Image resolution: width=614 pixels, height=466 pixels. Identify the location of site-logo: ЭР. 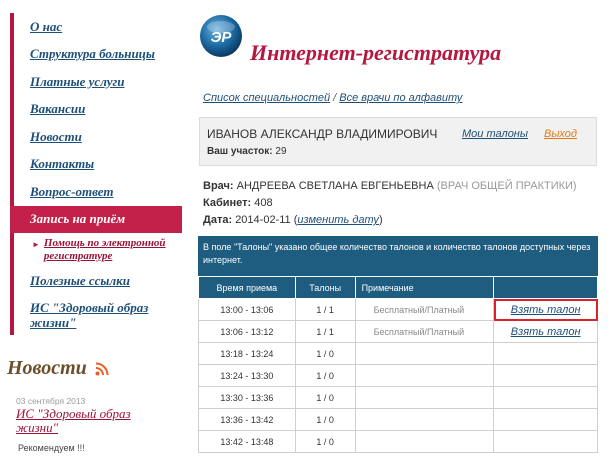
(221, 36).